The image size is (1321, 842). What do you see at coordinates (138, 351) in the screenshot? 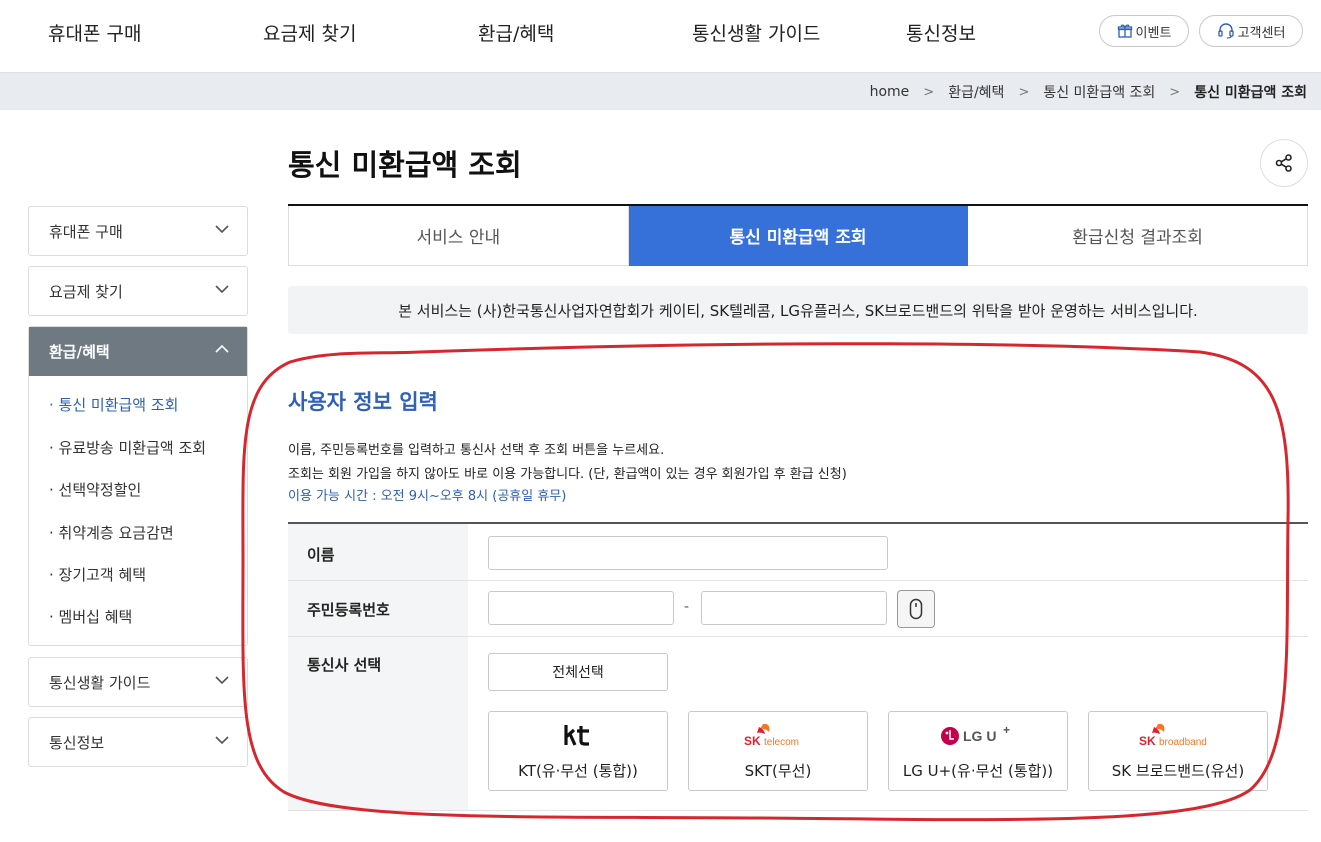
I see `sidebar-item-refund-benefits: 환급/혜택` at bounding box center [138, 351].